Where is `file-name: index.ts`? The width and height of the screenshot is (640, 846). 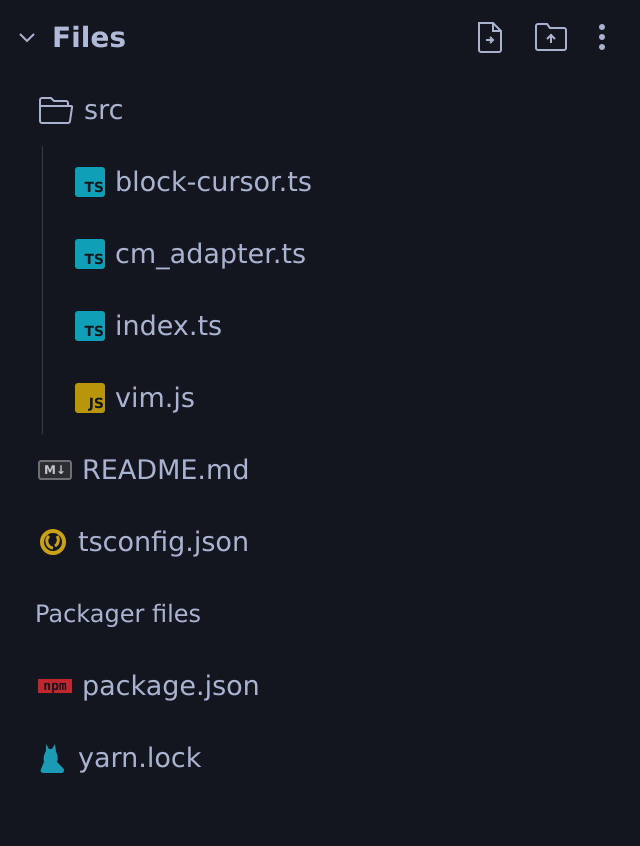
file-name: index.ts is located at coordinates (168, 326).